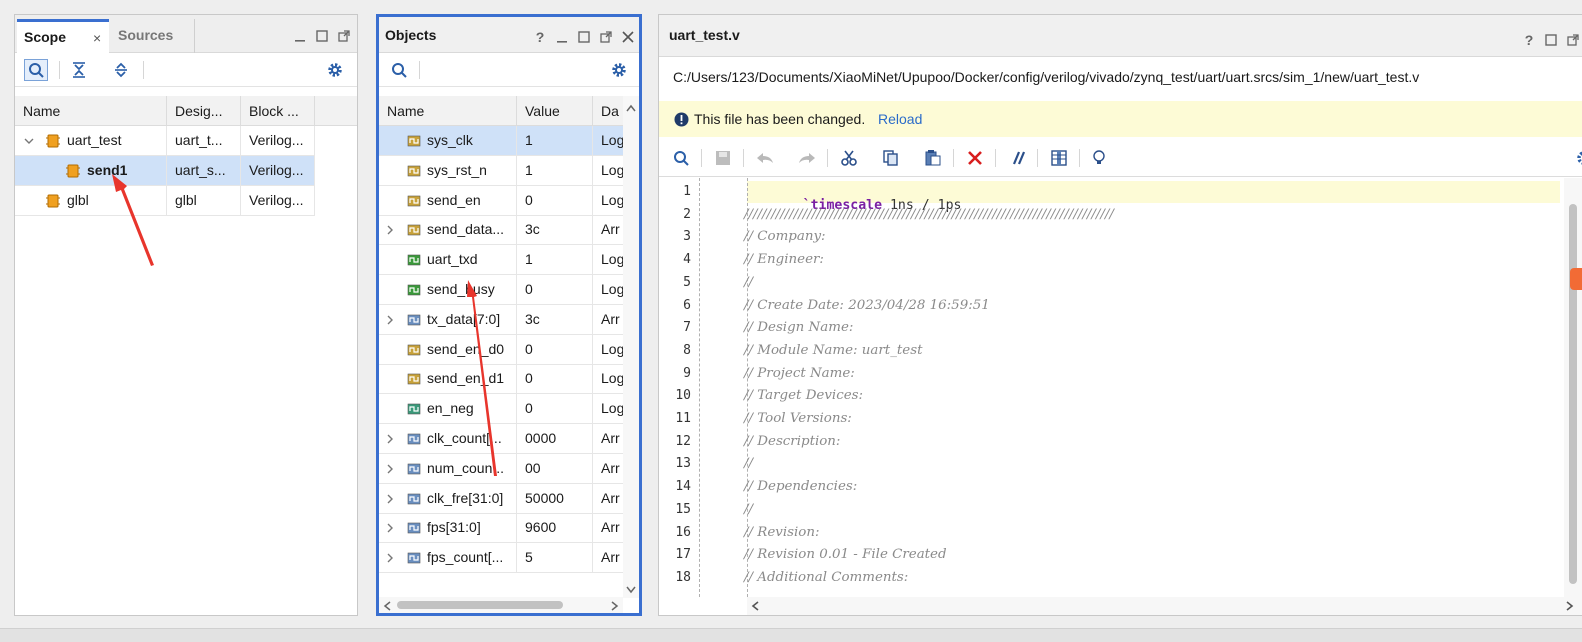  I want to click on annotation-arrows, so click(304, 325).